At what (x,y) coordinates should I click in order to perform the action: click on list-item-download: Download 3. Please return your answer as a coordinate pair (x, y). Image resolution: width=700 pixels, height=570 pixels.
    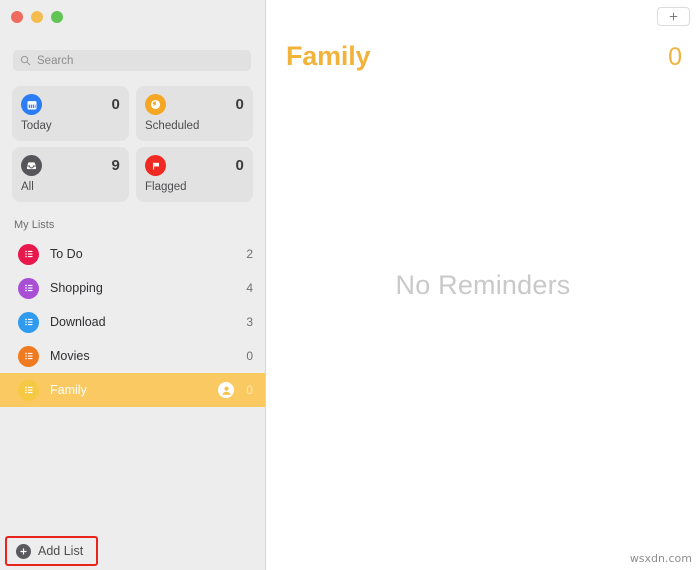
    Looking at the image, I should click on (132, 322).